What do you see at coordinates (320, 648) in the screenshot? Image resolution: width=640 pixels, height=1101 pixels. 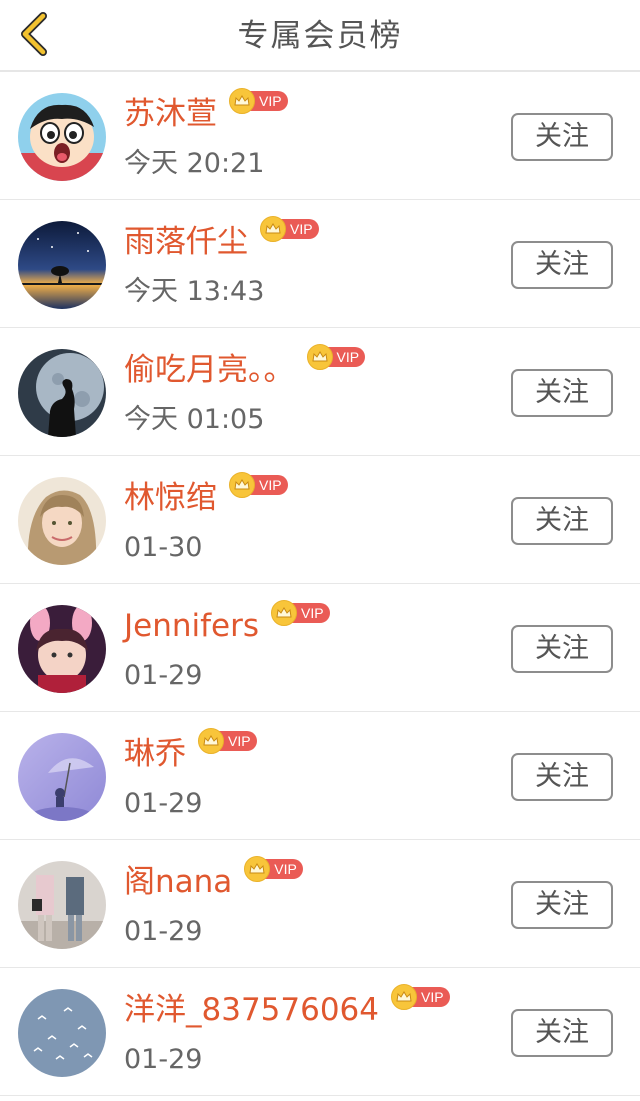 I see `list-item: Jennifers VIP 01-29 关注` at bounding box center [320, 648].